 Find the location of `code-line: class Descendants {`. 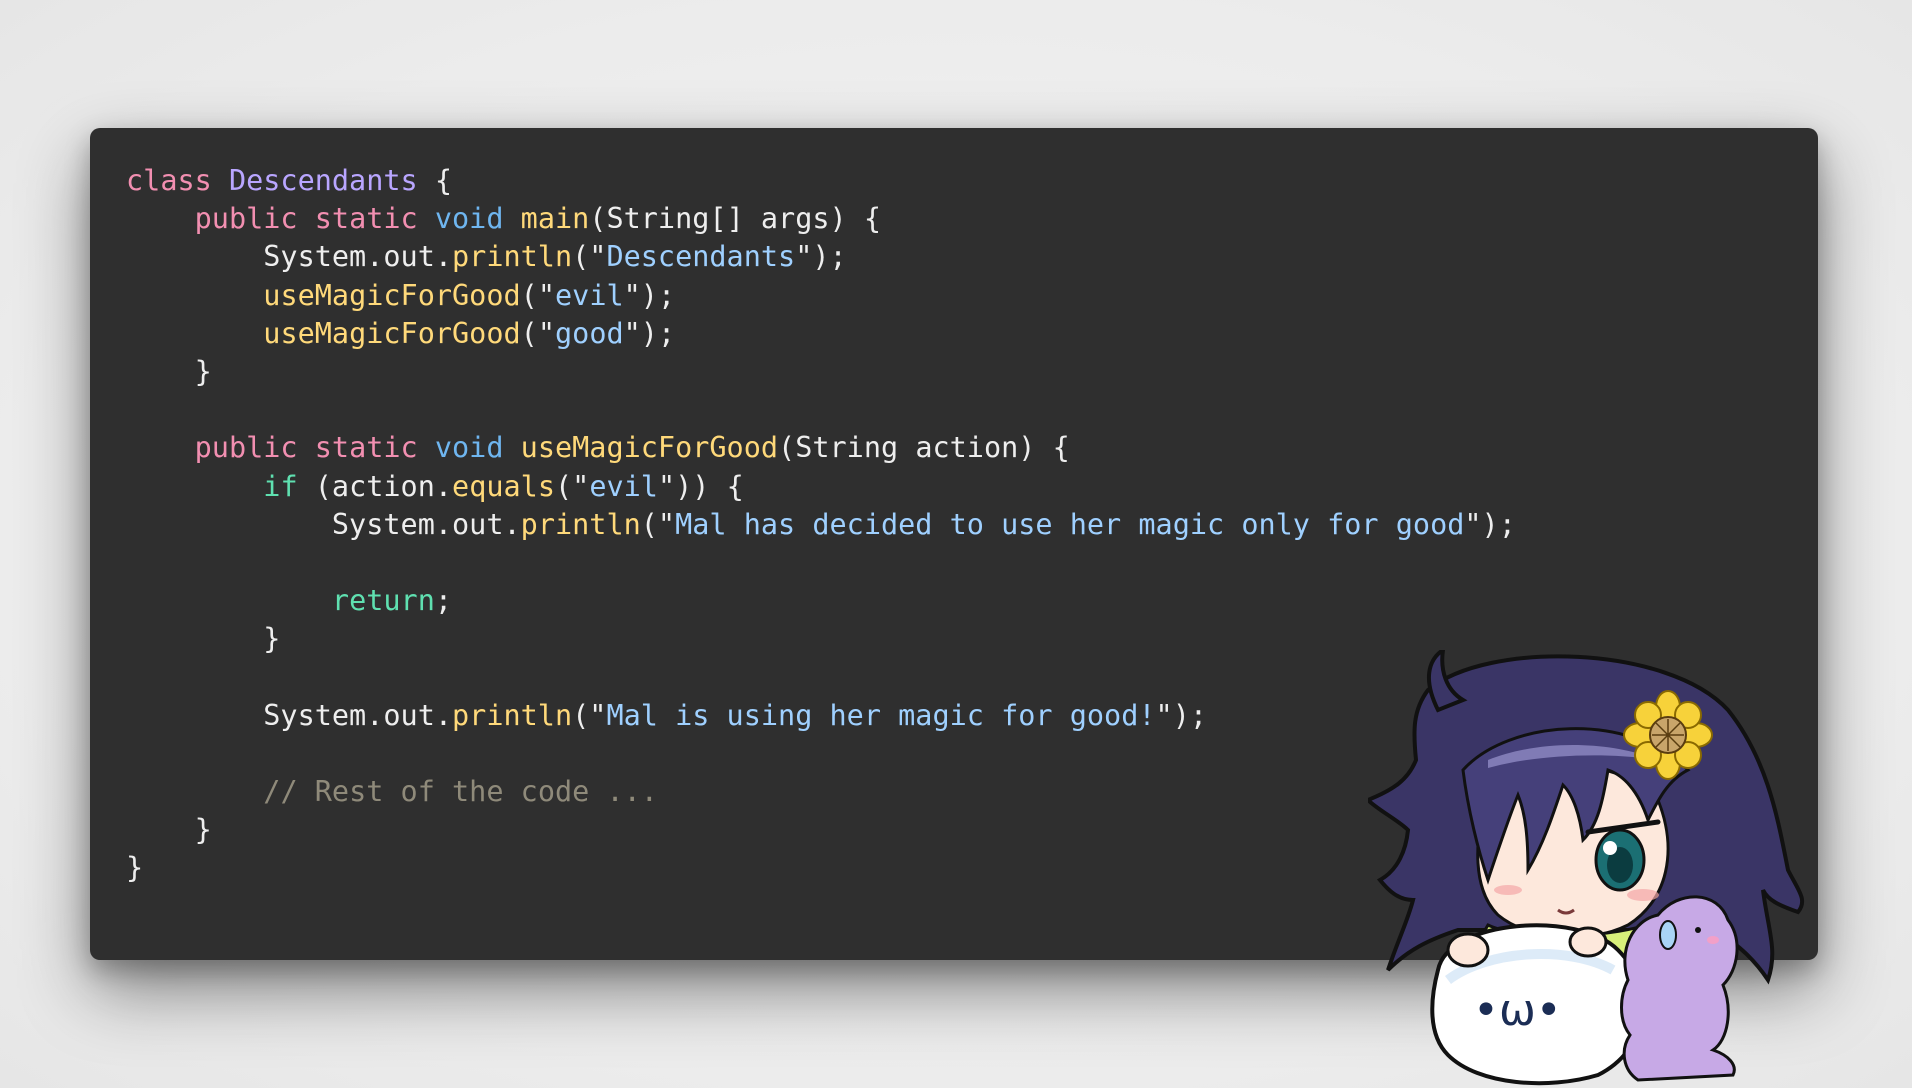

code-line: class Descendants { is located at coordinates (954, 181).